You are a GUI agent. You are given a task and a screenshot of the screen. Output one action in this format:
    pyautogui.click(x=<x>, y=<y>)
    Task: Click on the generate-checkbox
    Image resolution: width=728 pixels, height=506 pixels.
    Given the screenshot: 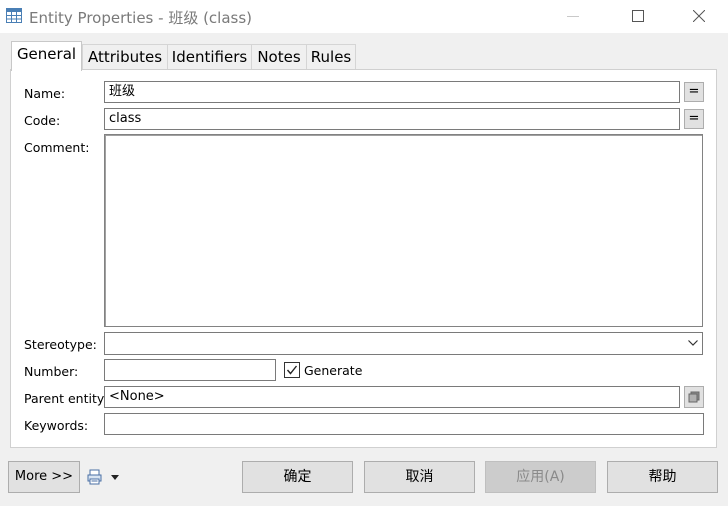 What is the action you would take?
    pyautogui.click(x=292, y=370)
    